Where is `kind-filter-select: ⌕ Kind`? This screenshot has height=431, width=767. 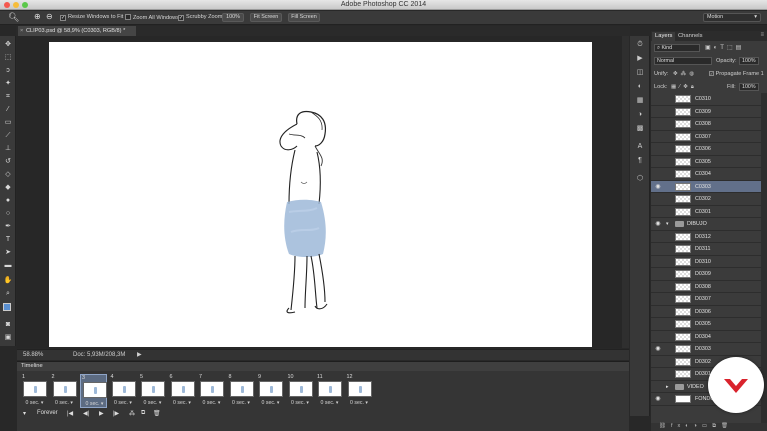 kind-filter-select: ⌕ Kind is located at coordinates (677, 48).